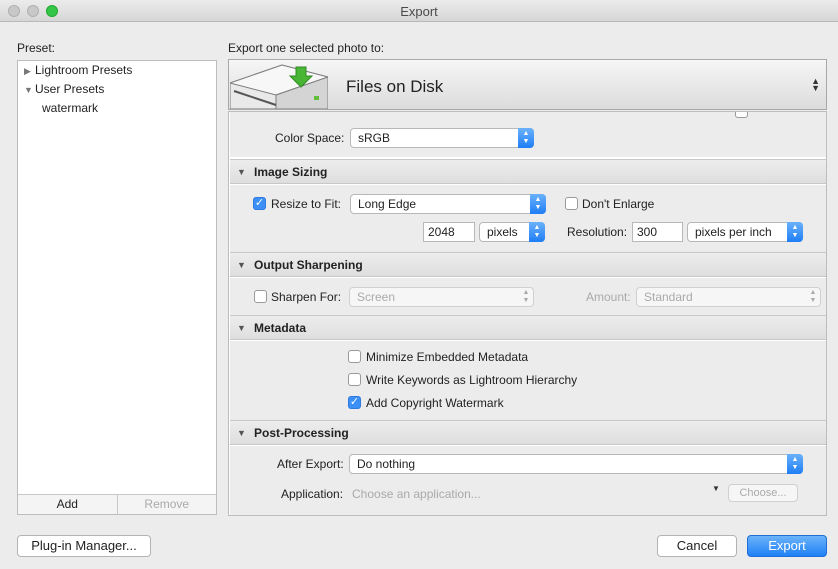 The height and width of the screenshot is (569, 838). I want to click on resize-mode-select: Long Edge ▲ ▼, so click(448, 204).